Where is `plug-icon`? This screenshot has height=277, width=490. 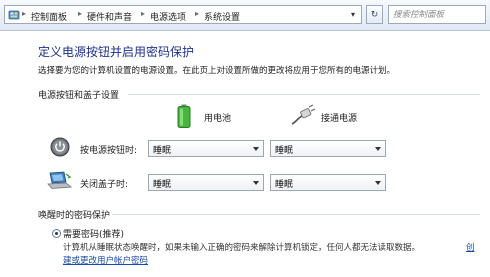 plug-icon is located at coordinates (303, 114).